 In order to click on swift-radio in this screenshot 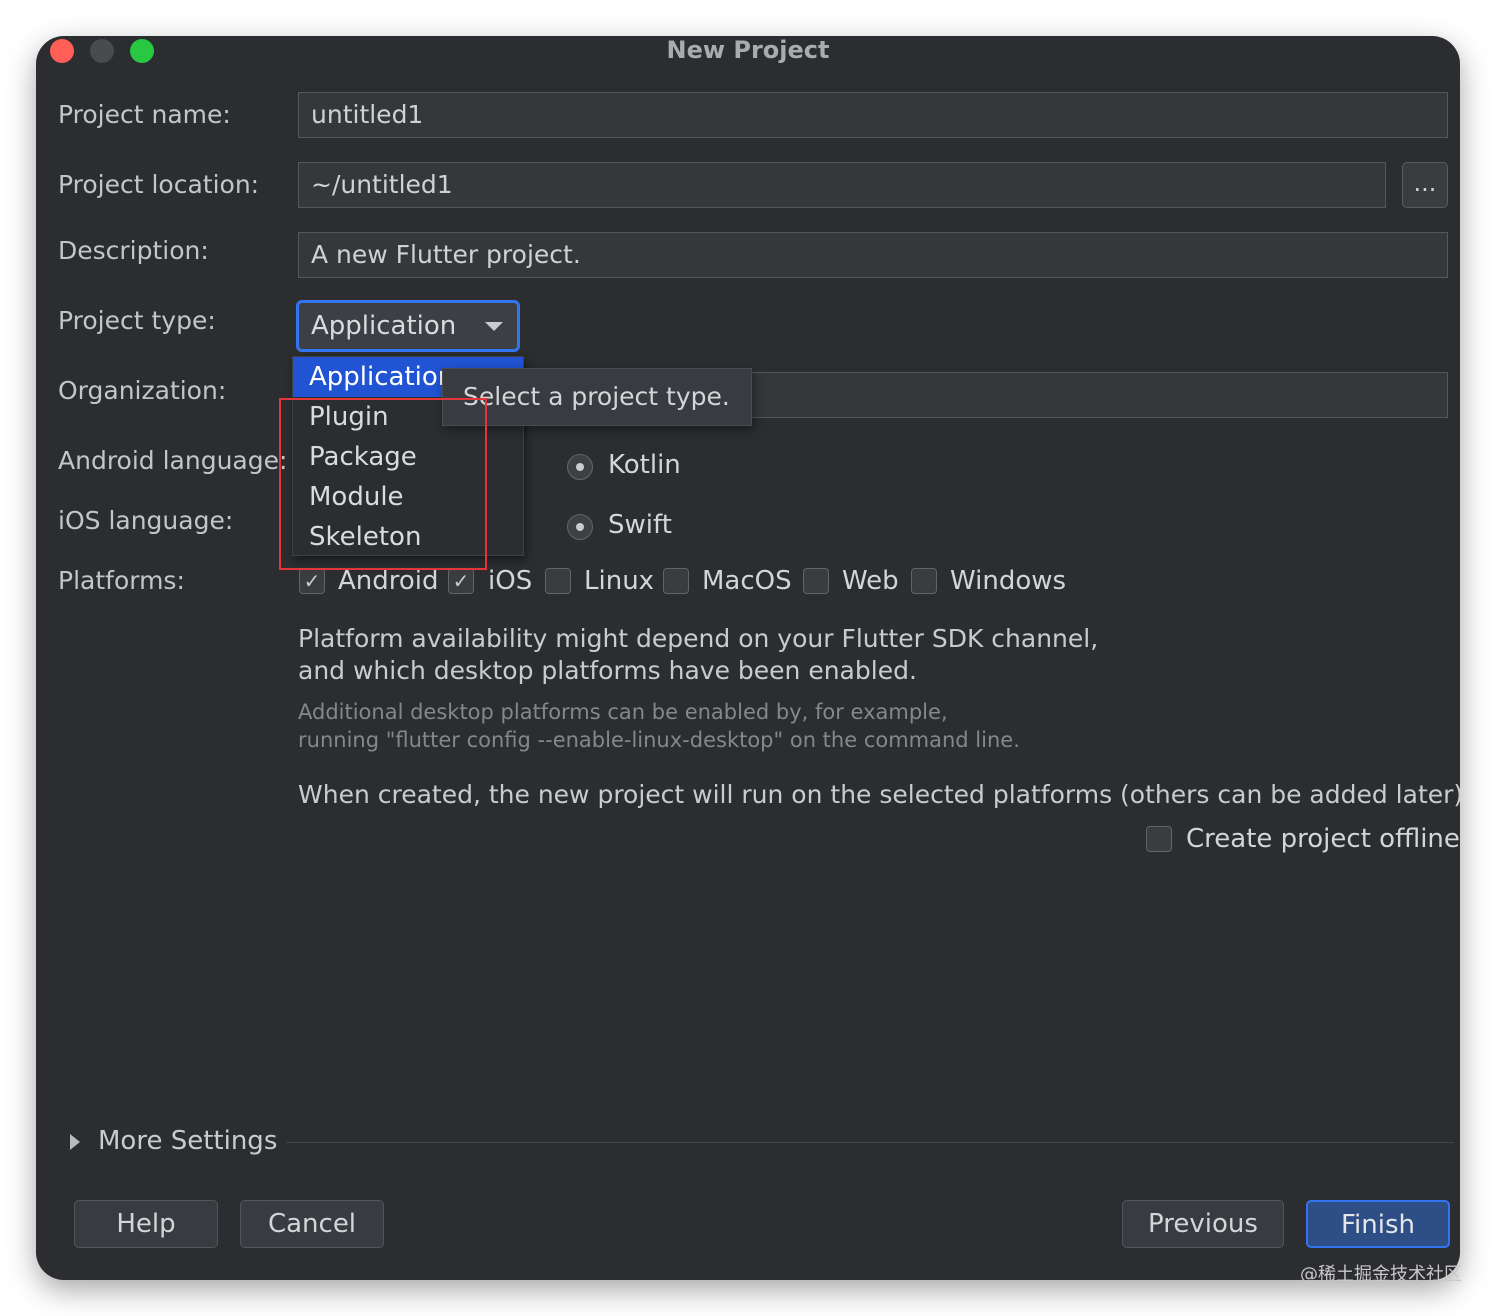, I will do `click(580, 527)`.